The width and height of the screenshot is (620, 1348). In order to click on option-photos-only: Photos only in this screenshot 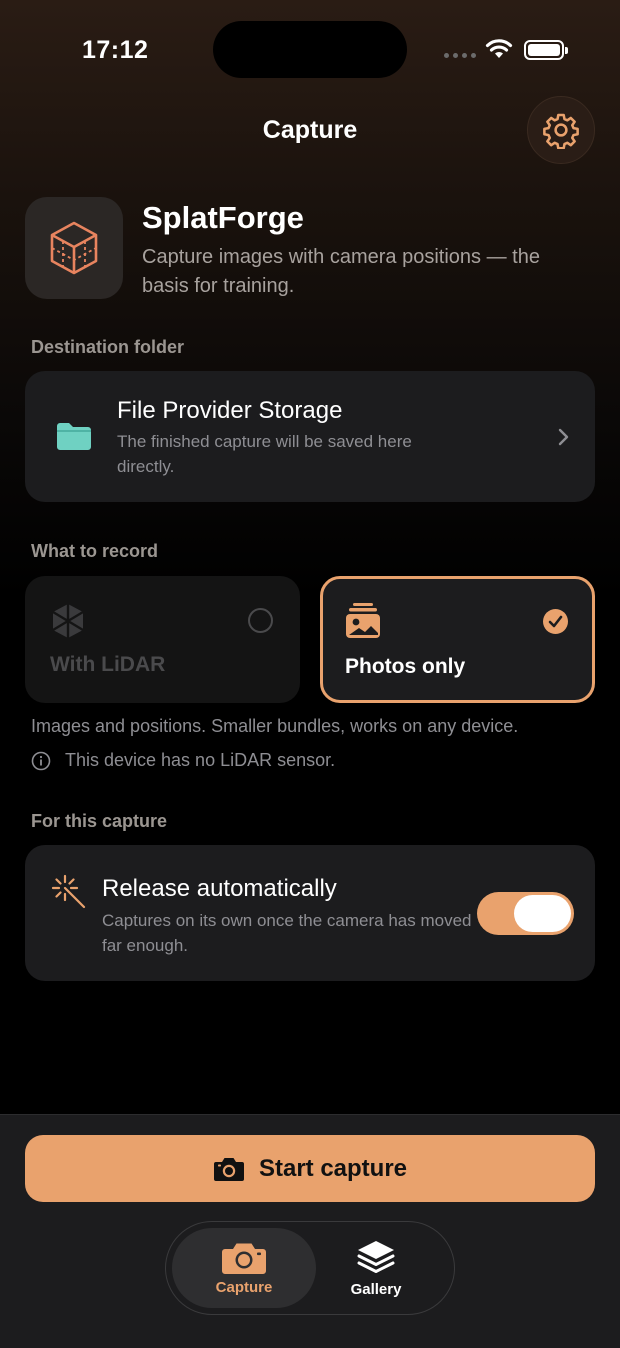, I will do `click(457, 639)`.